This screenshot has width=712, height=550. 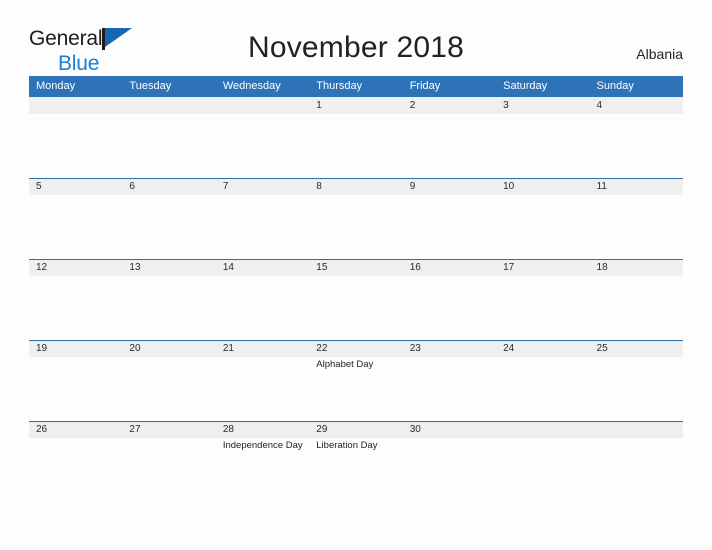 I want to click on day-6: 6, so click(x=169, y=218).